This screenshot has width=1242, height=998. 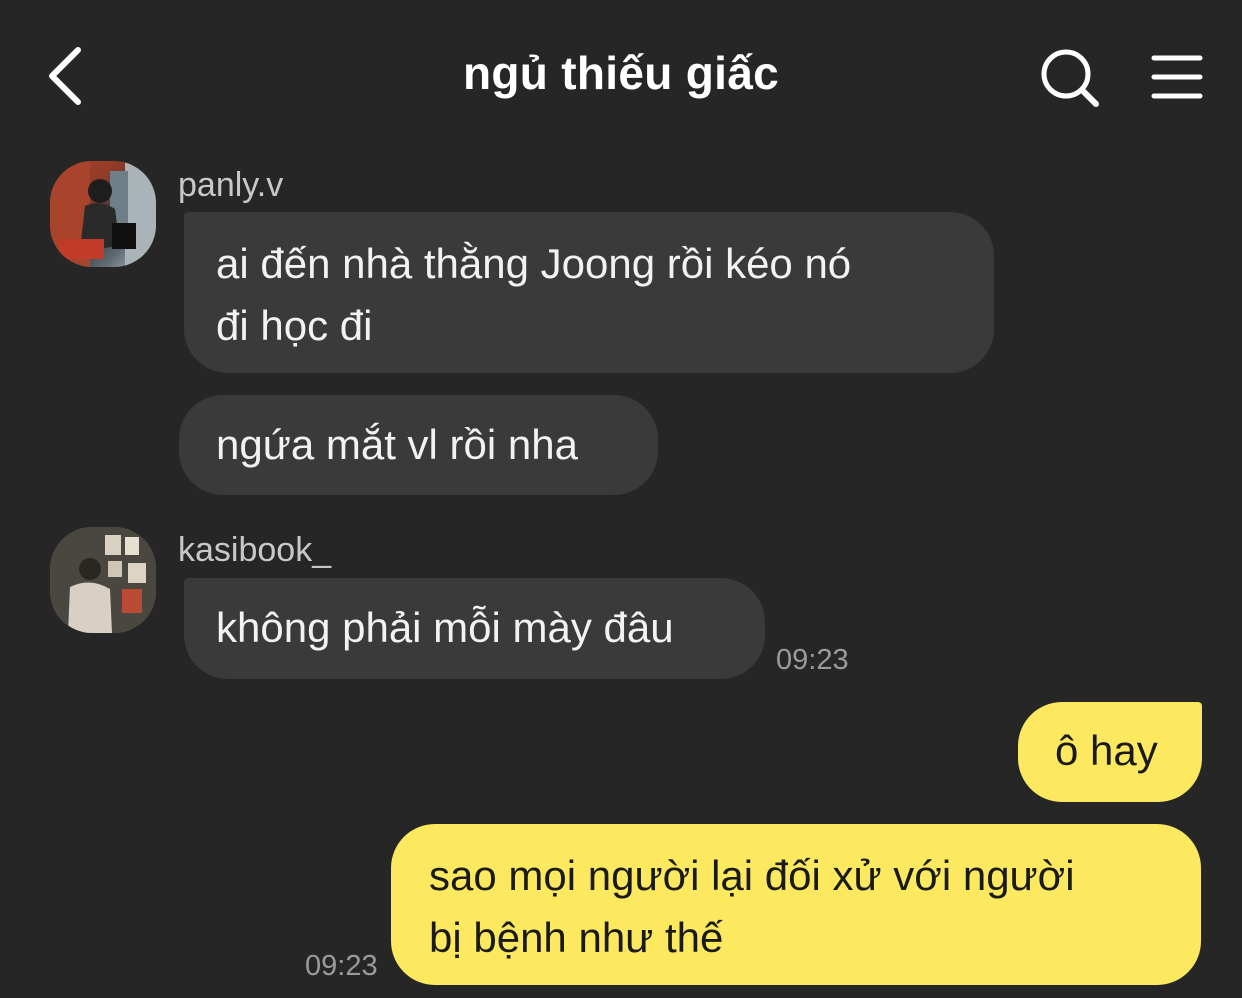 I want to click on search-icon, so click(x=1070, y=78).